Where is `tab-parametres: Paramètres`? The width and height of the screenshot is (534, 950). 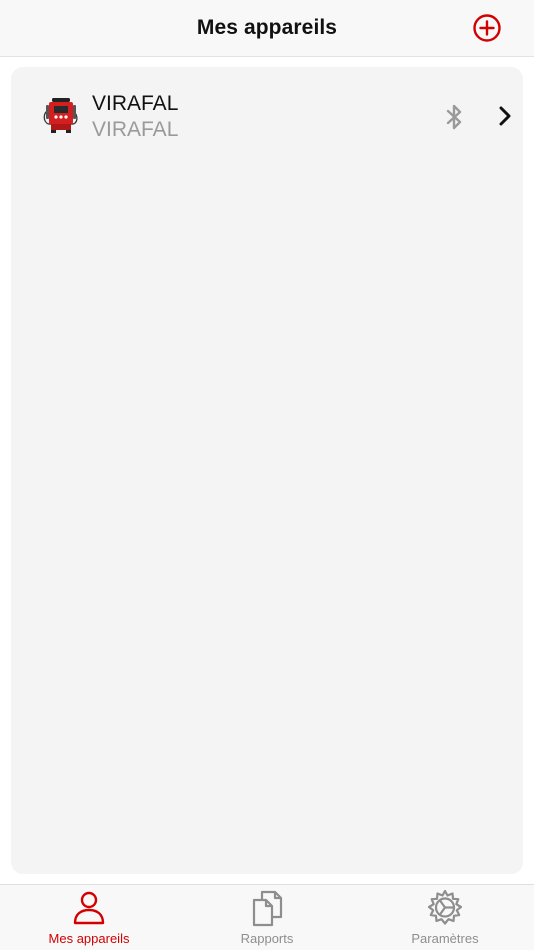 tab-parametres: Paramètres is located at coordinates (445, 917).